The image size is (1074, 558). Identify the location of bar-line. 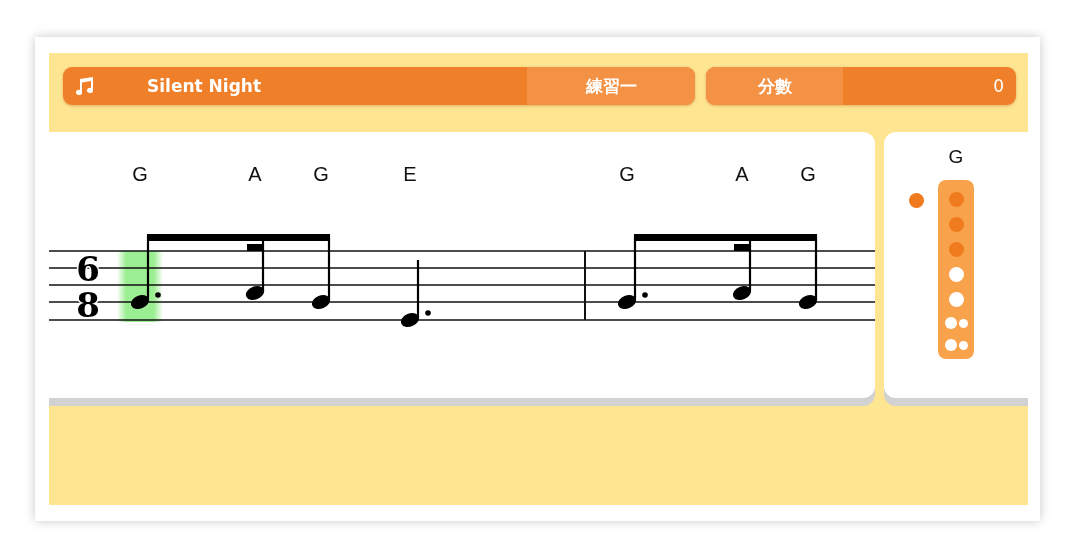
(585, 285).